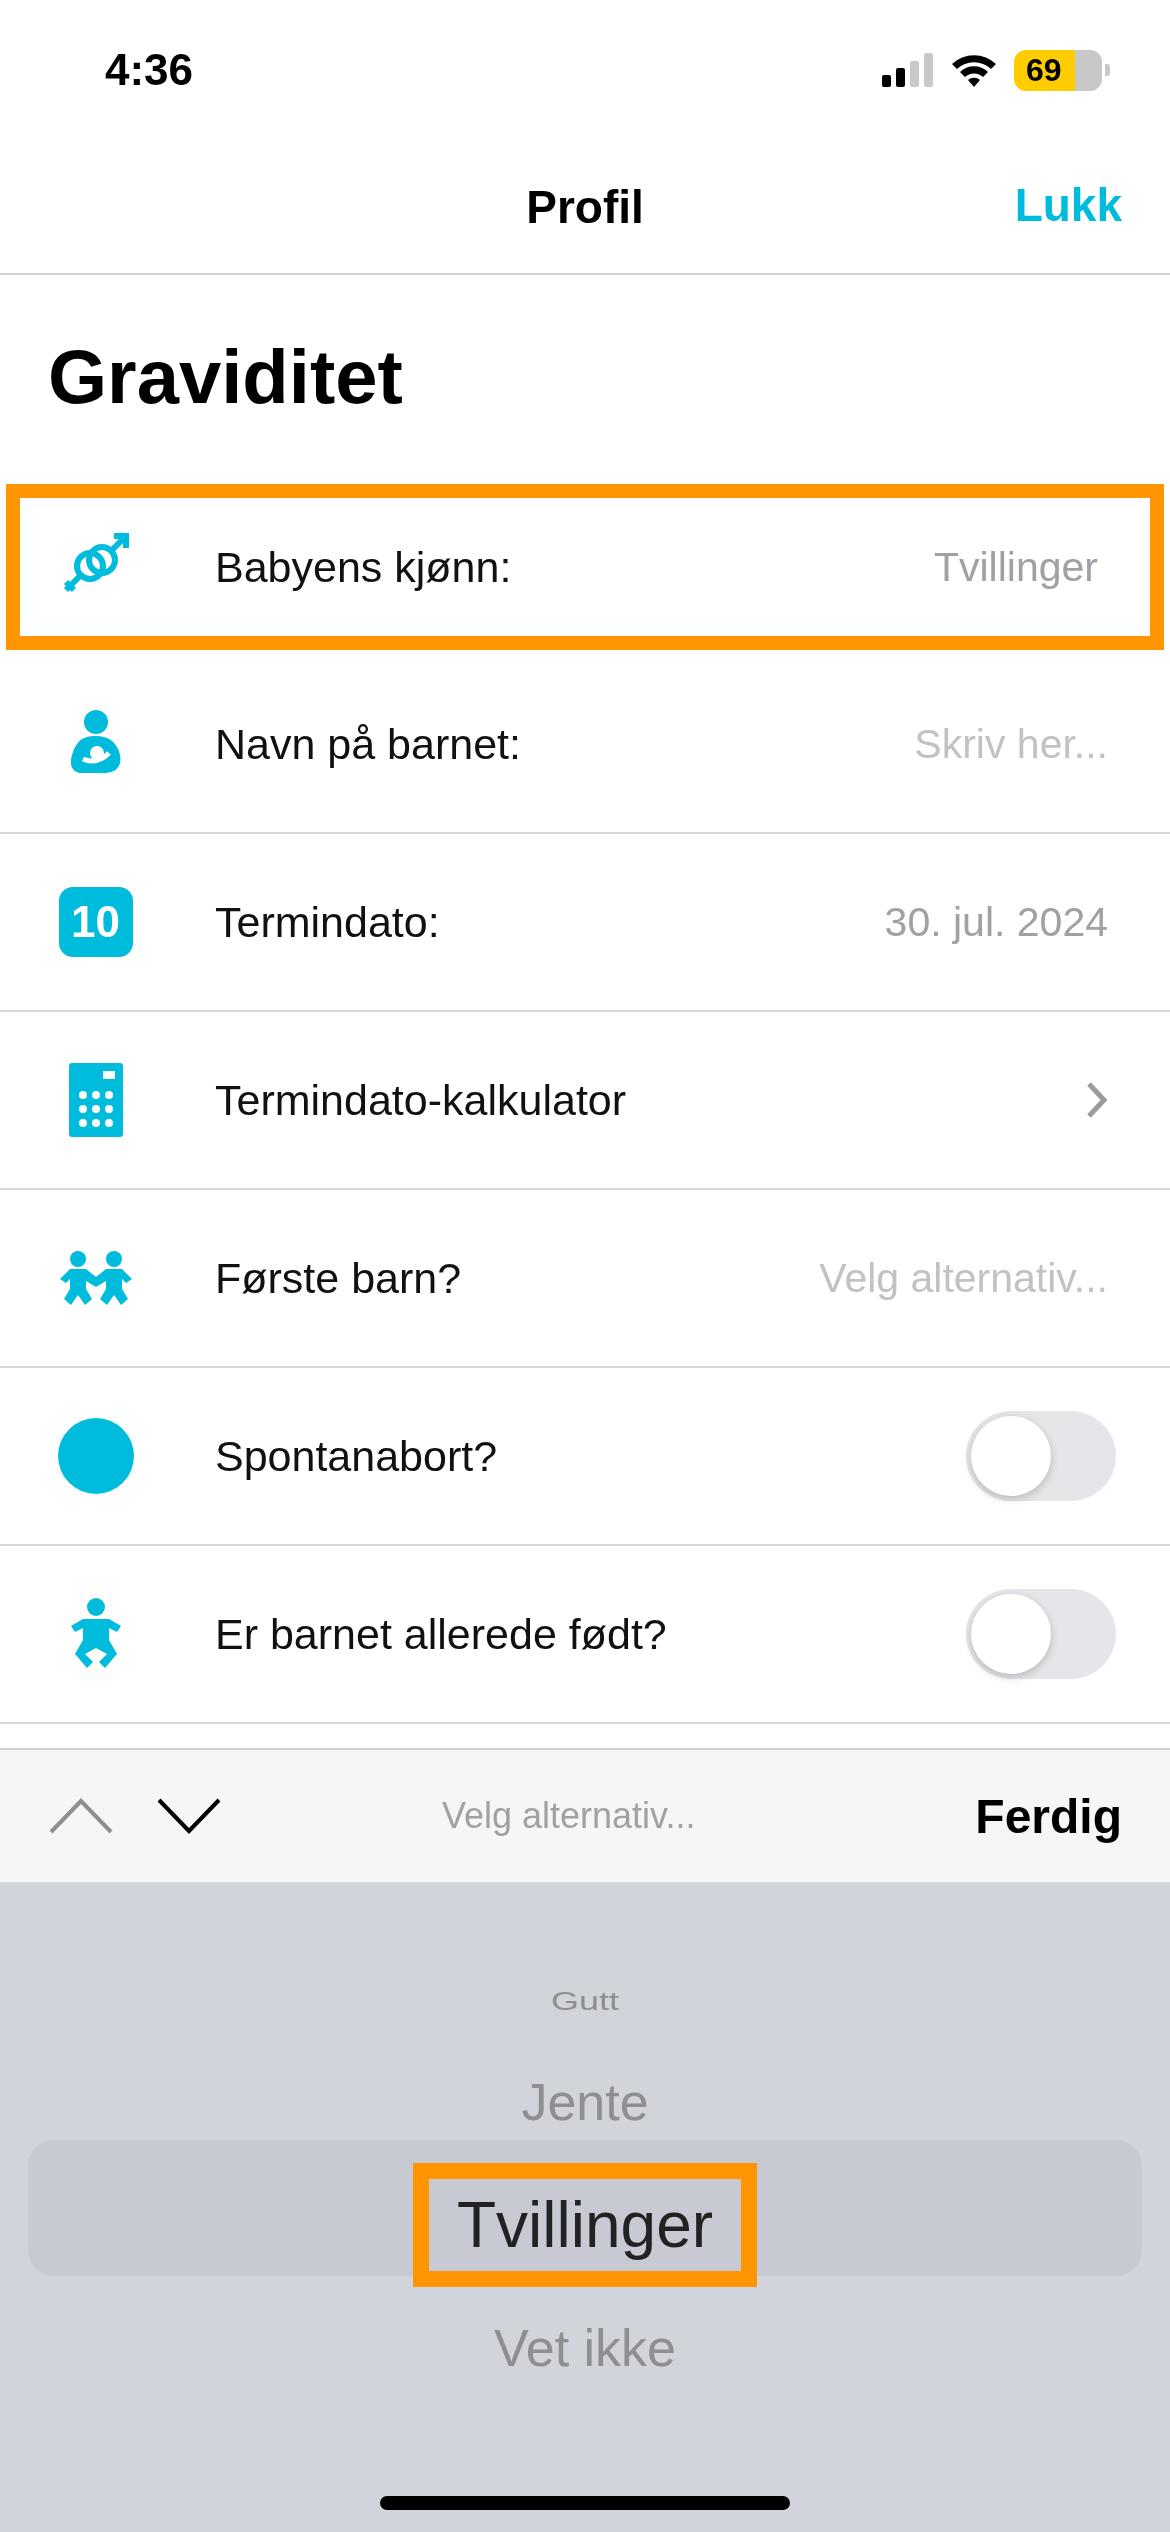 The width and height of the screenshot is (1170, 2532). What do you see at coordinates (974, 70) in the screenshot?
I see `wifi-icon` at bounding box center [974, 70].